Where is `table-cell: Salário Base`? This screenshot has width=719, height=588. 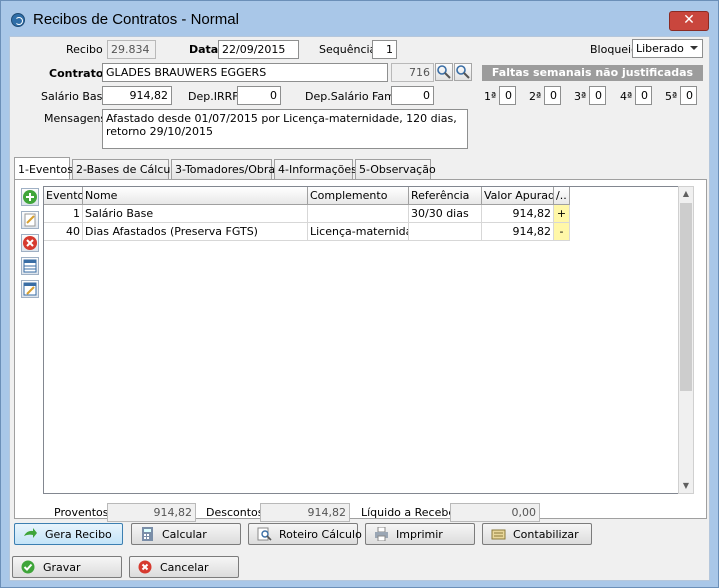 table-cell: Salário Base is located at coordinates (195, 214).